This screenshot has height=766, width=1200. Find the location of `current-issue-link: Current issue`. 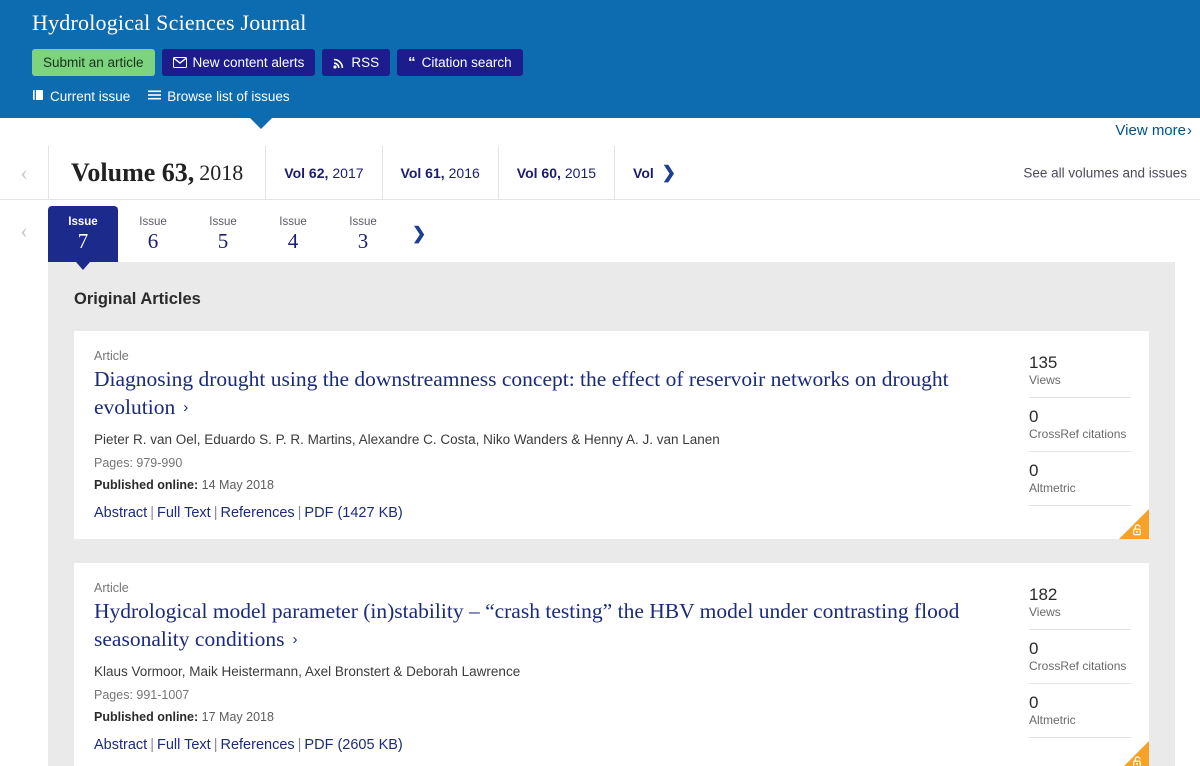

current-issue-link: Current issue is located at coordinates (81, 96).